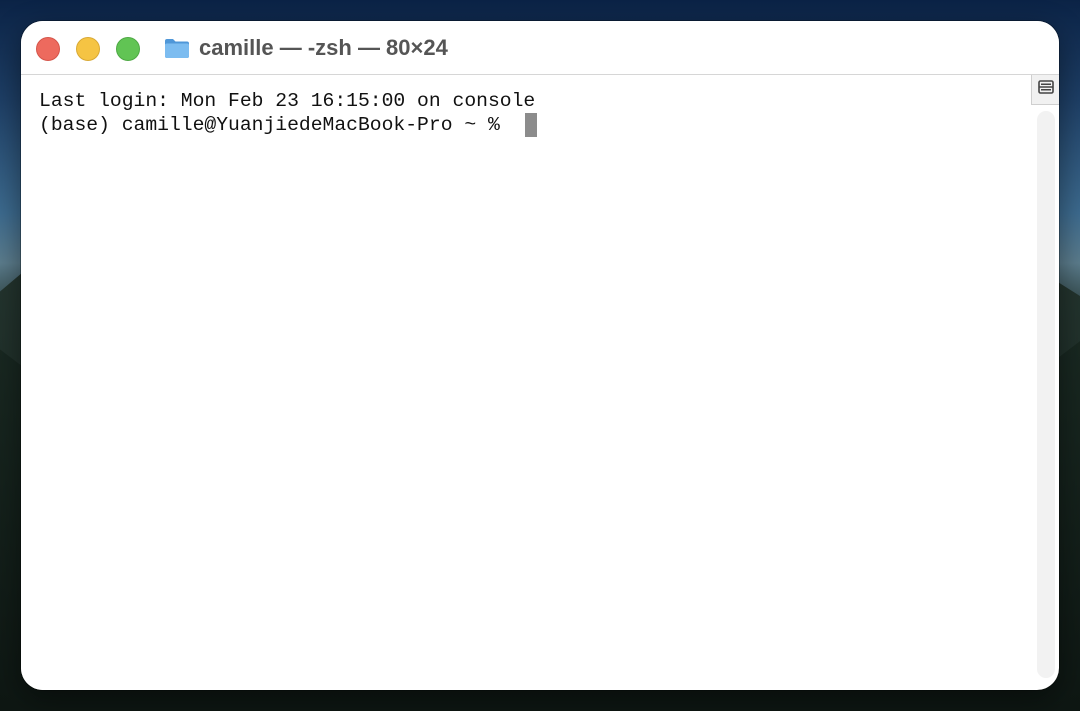 The height and width of the screenshot is (711, 1080). Describe the element at coordinates (323, 47) in the screenshot. I see `window-title: camille — -zsh — 80×24` at that location.